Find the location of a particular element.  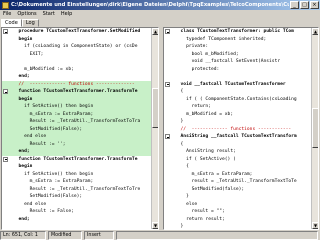

maximize-icon: □ is located at coordinates (304, 5).